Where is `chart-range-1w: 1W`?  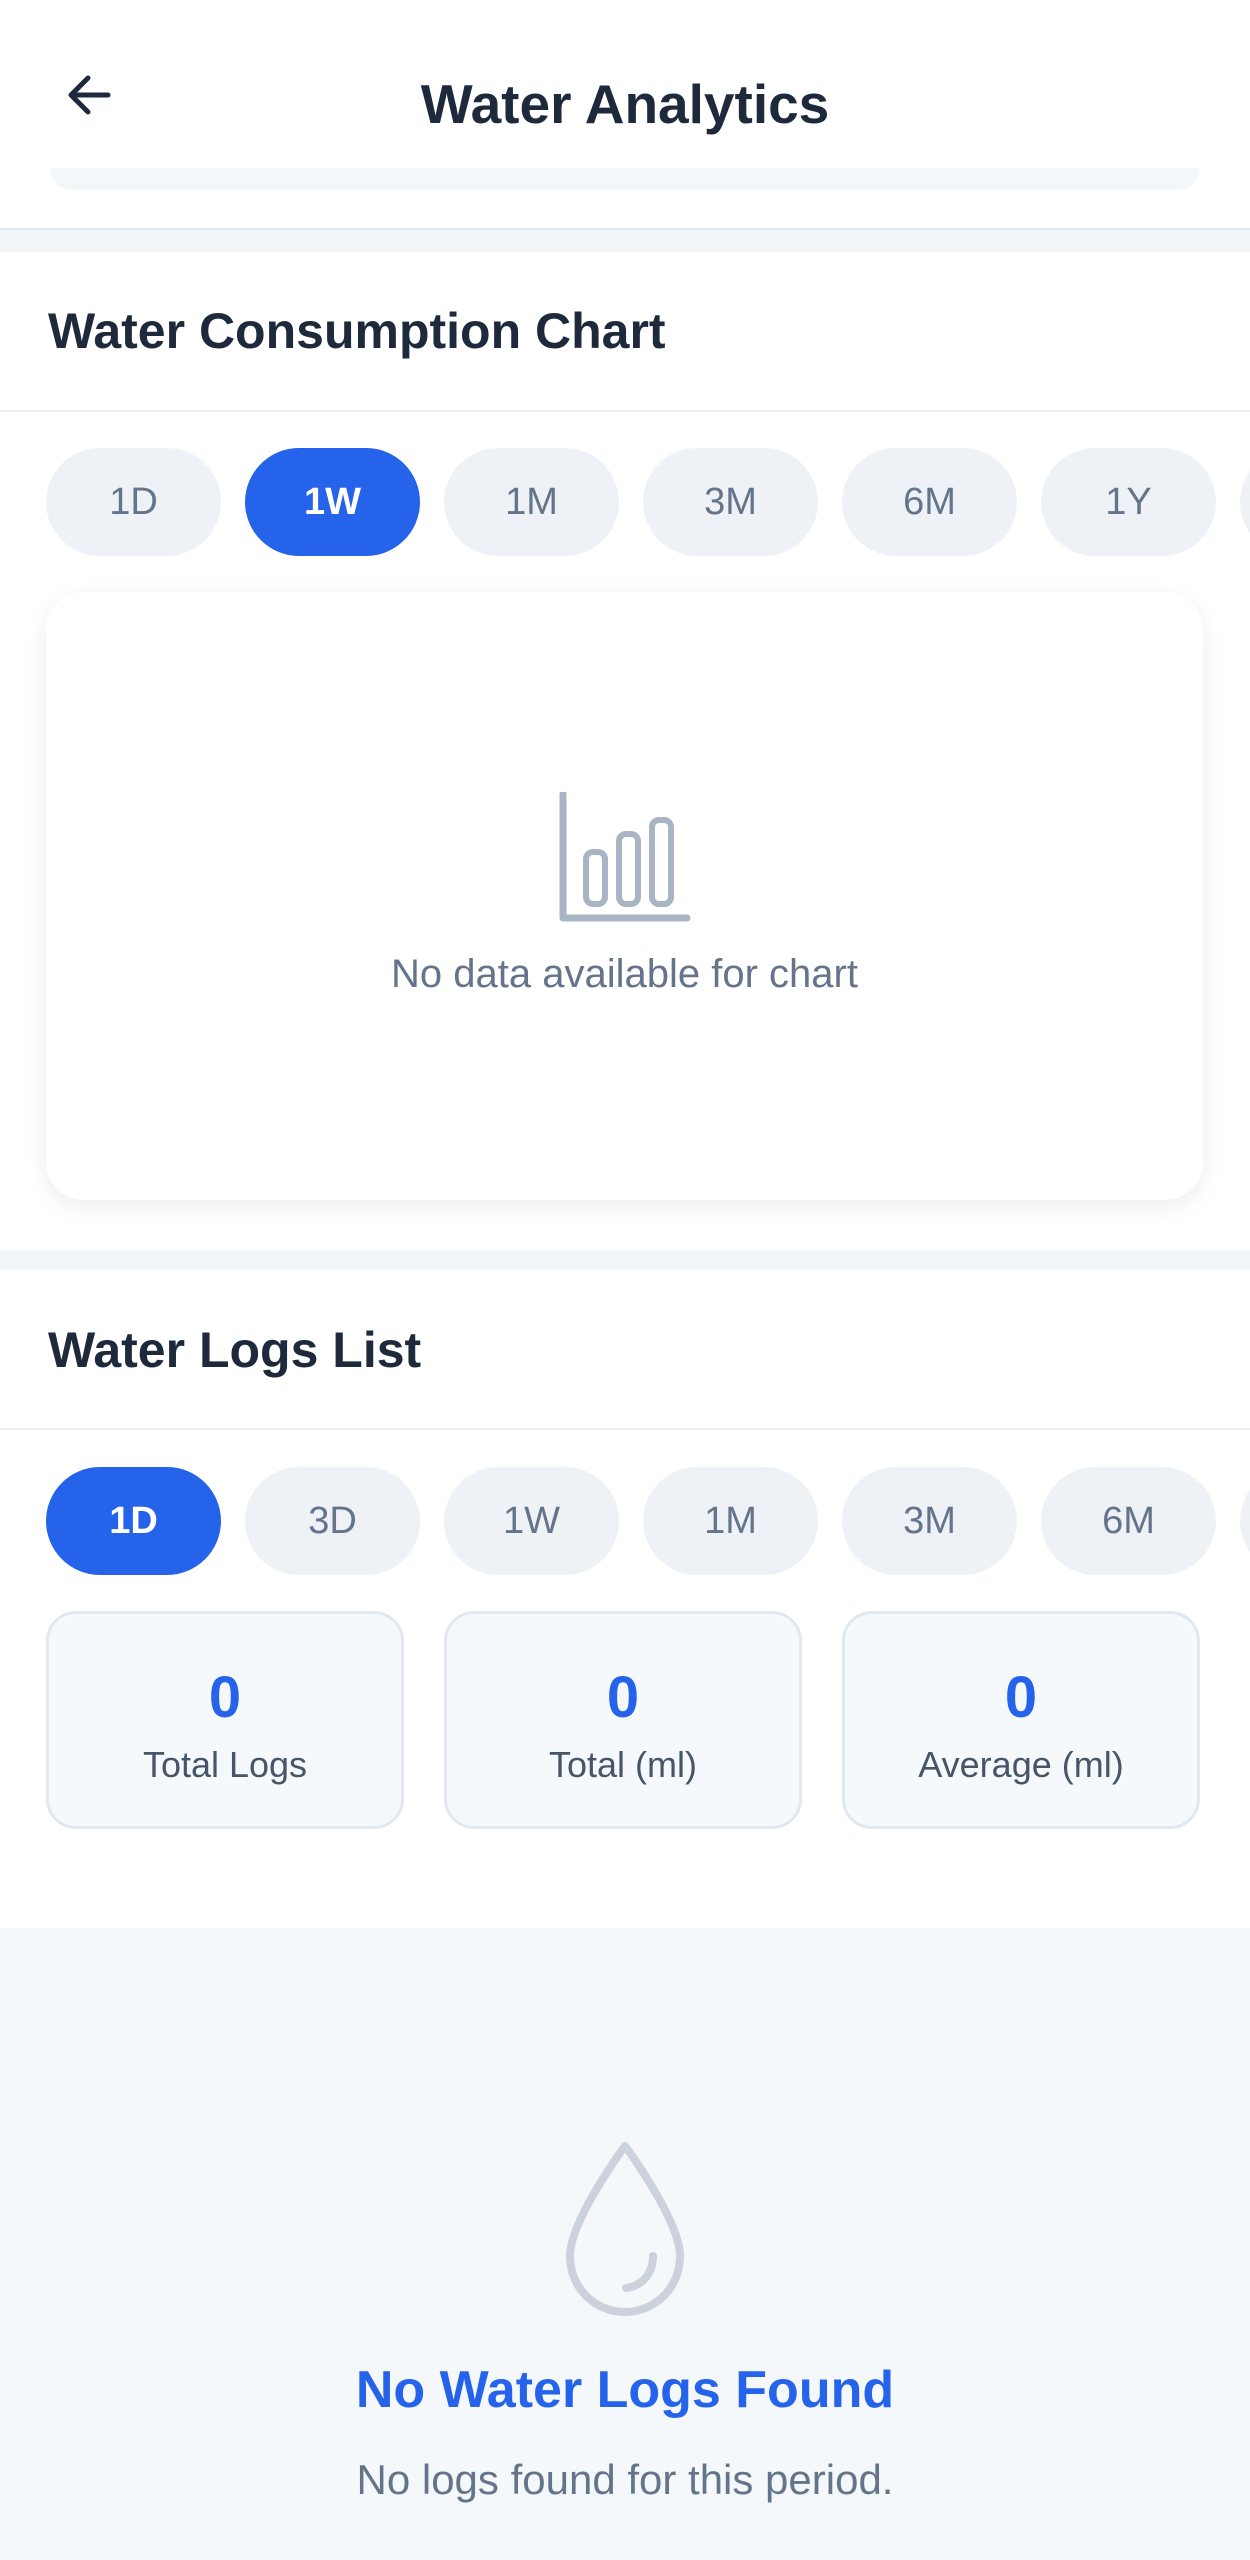 chart-range-1w: 1W is located at coordinates (332, 502).